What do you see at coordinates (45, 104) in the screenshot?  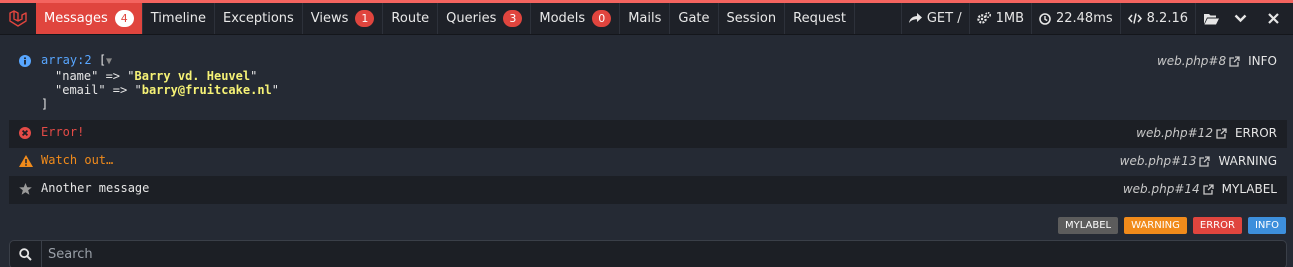 I see `array-close: ]` at bounding box center [45, 104].